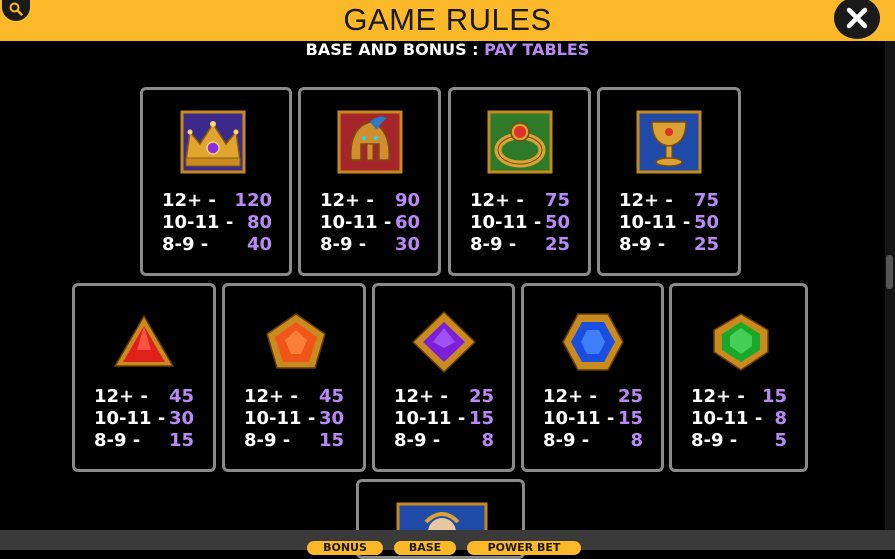 This screenshot has height=559, width=895. Describe the element at coordinates (520, 142) in the screenshot. I see `ring-icon` at that location.